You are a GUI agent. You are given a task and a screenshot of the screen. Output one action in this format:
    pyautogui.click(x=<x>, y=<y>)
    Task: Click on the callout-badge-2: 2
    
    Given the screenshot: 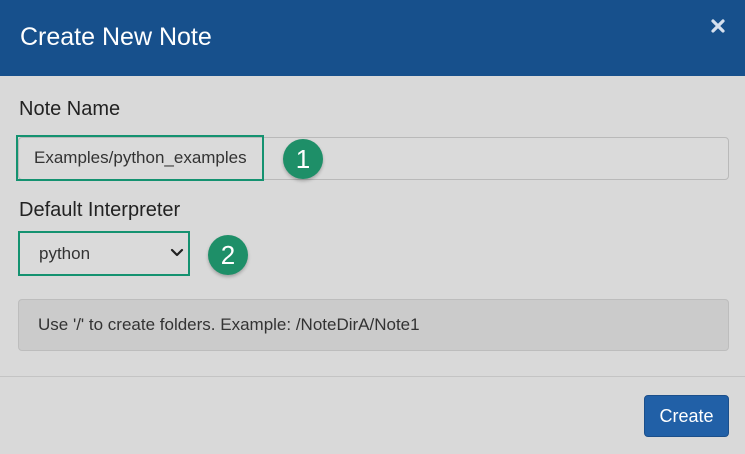 What is the action you would take?
    pyautogui.click(x=228, y=255)
    